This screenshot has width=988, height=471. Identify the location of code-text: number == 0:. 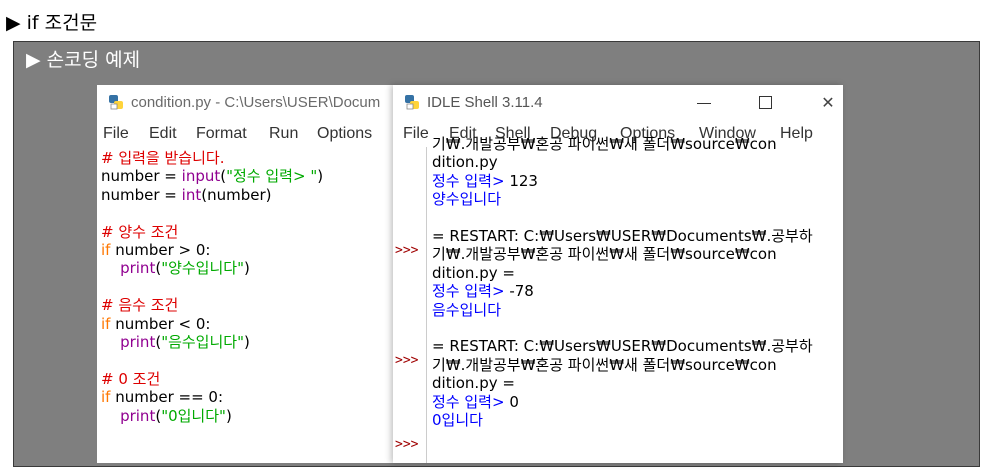
(167, 397).